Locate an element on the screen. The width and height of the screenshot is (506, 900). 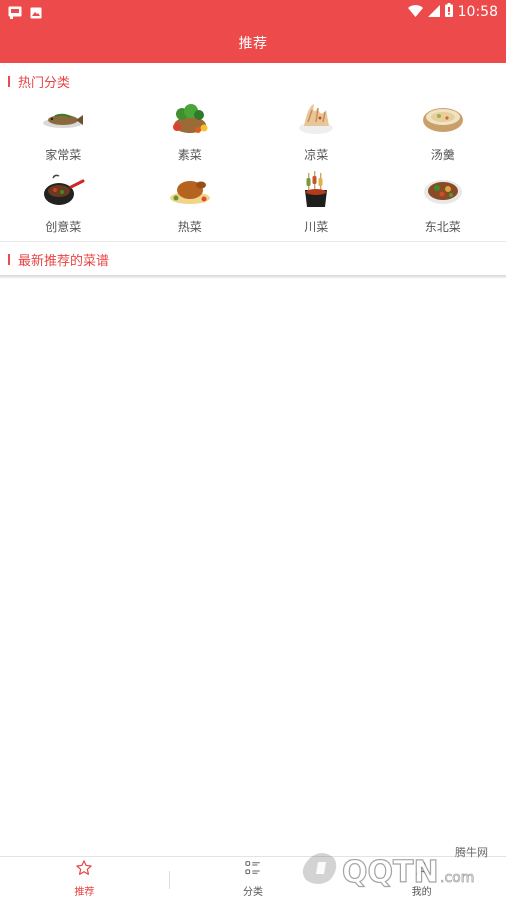
notification-app-icon is located at coordinates (15, 13).